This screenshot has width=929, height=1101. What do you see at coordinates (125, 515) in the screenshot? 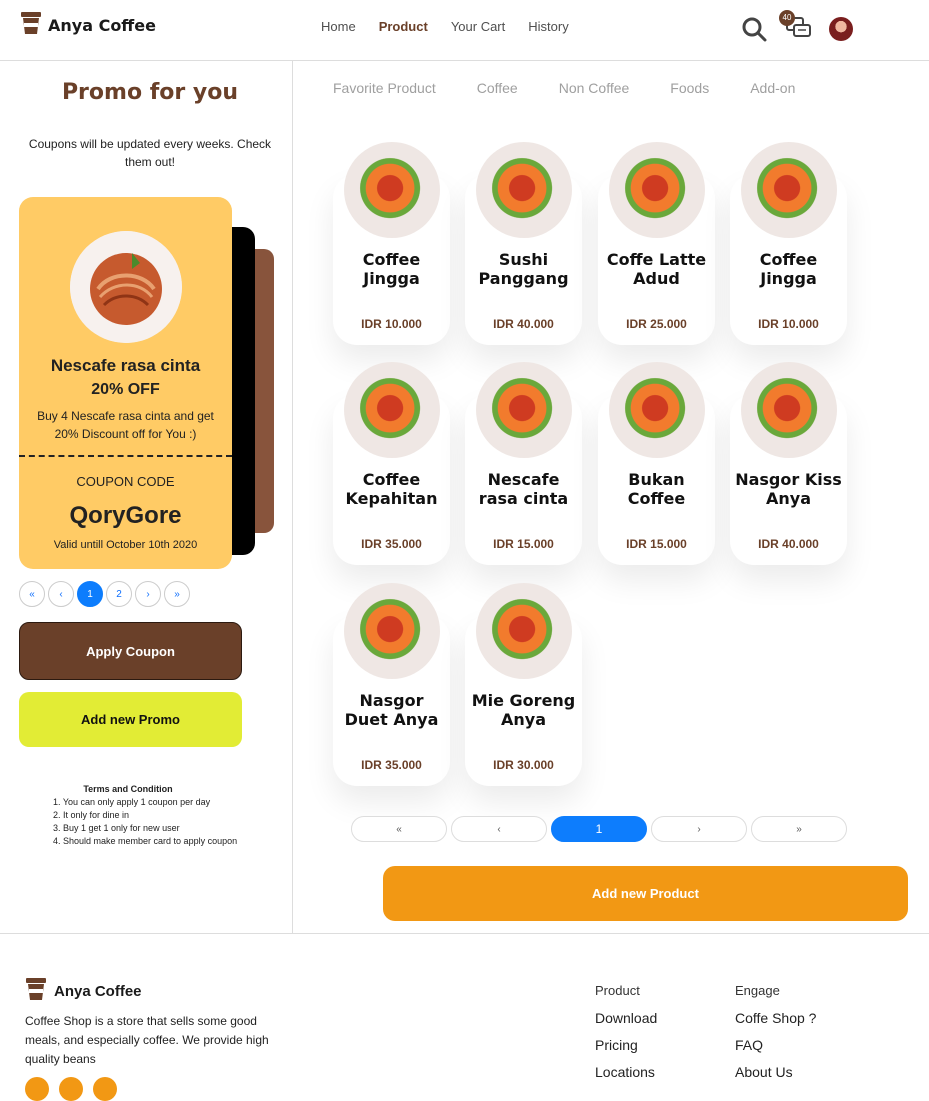
I see `coupon-code: QoryGore` at bounding box center [125, 515].